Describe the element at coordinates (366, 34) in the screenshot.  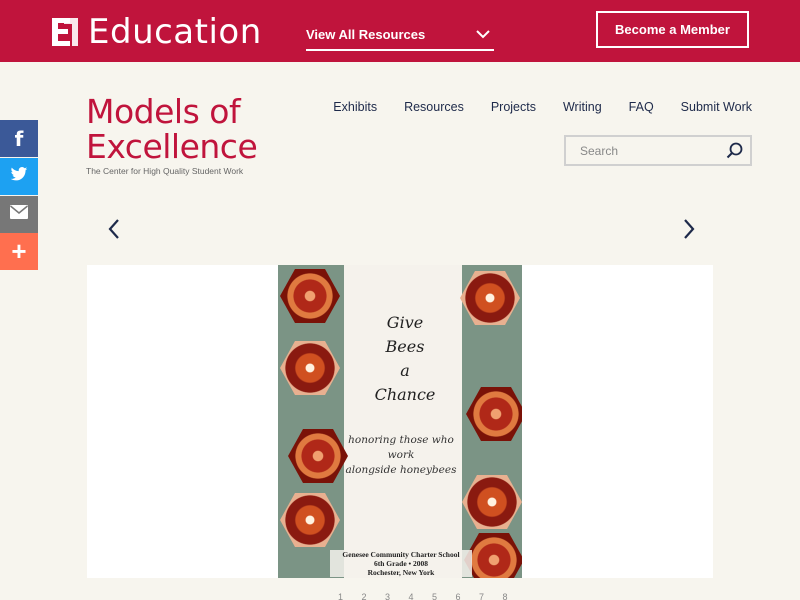
I see `dropdown-label: View All Resources` at that location.